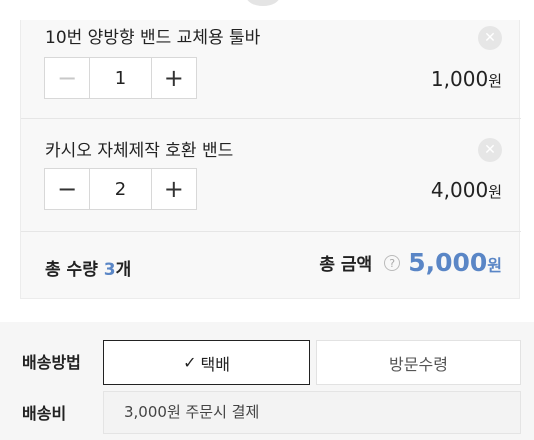 This screenshot has height=440, width=534. I want to click on shipping-option-label: 방문수령, so click(418, 364).